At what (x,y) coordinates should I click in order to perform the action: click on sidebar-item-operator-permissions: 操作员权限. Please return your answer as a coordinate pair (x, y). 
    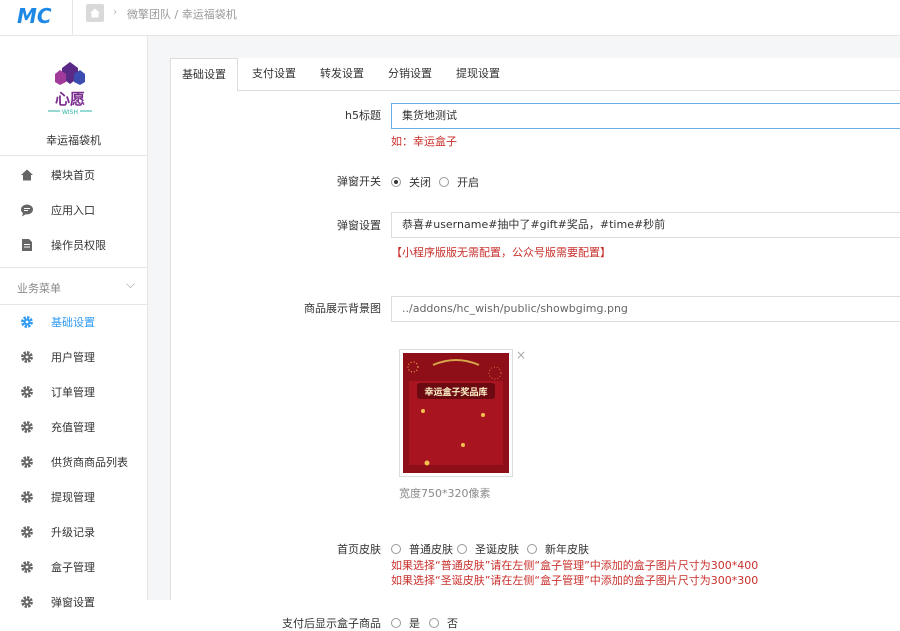
    Looking at the image, I should click on (73, 244).